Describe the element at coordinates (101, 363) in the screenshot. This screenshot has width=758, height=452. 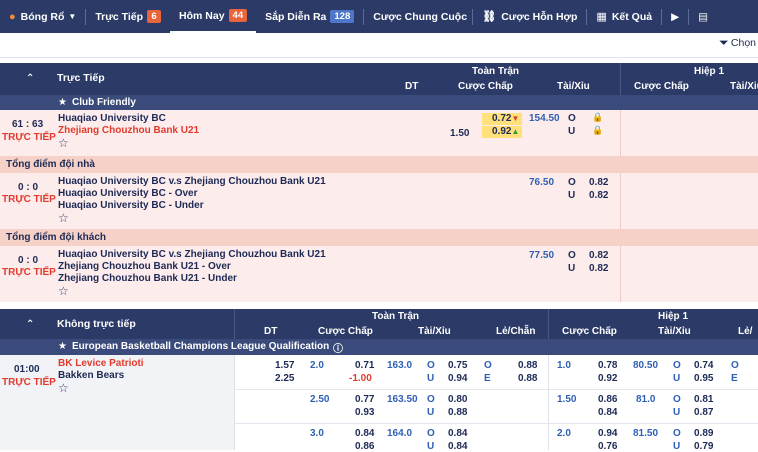
I see `home-team: BK Levice Patrioti` at that location.